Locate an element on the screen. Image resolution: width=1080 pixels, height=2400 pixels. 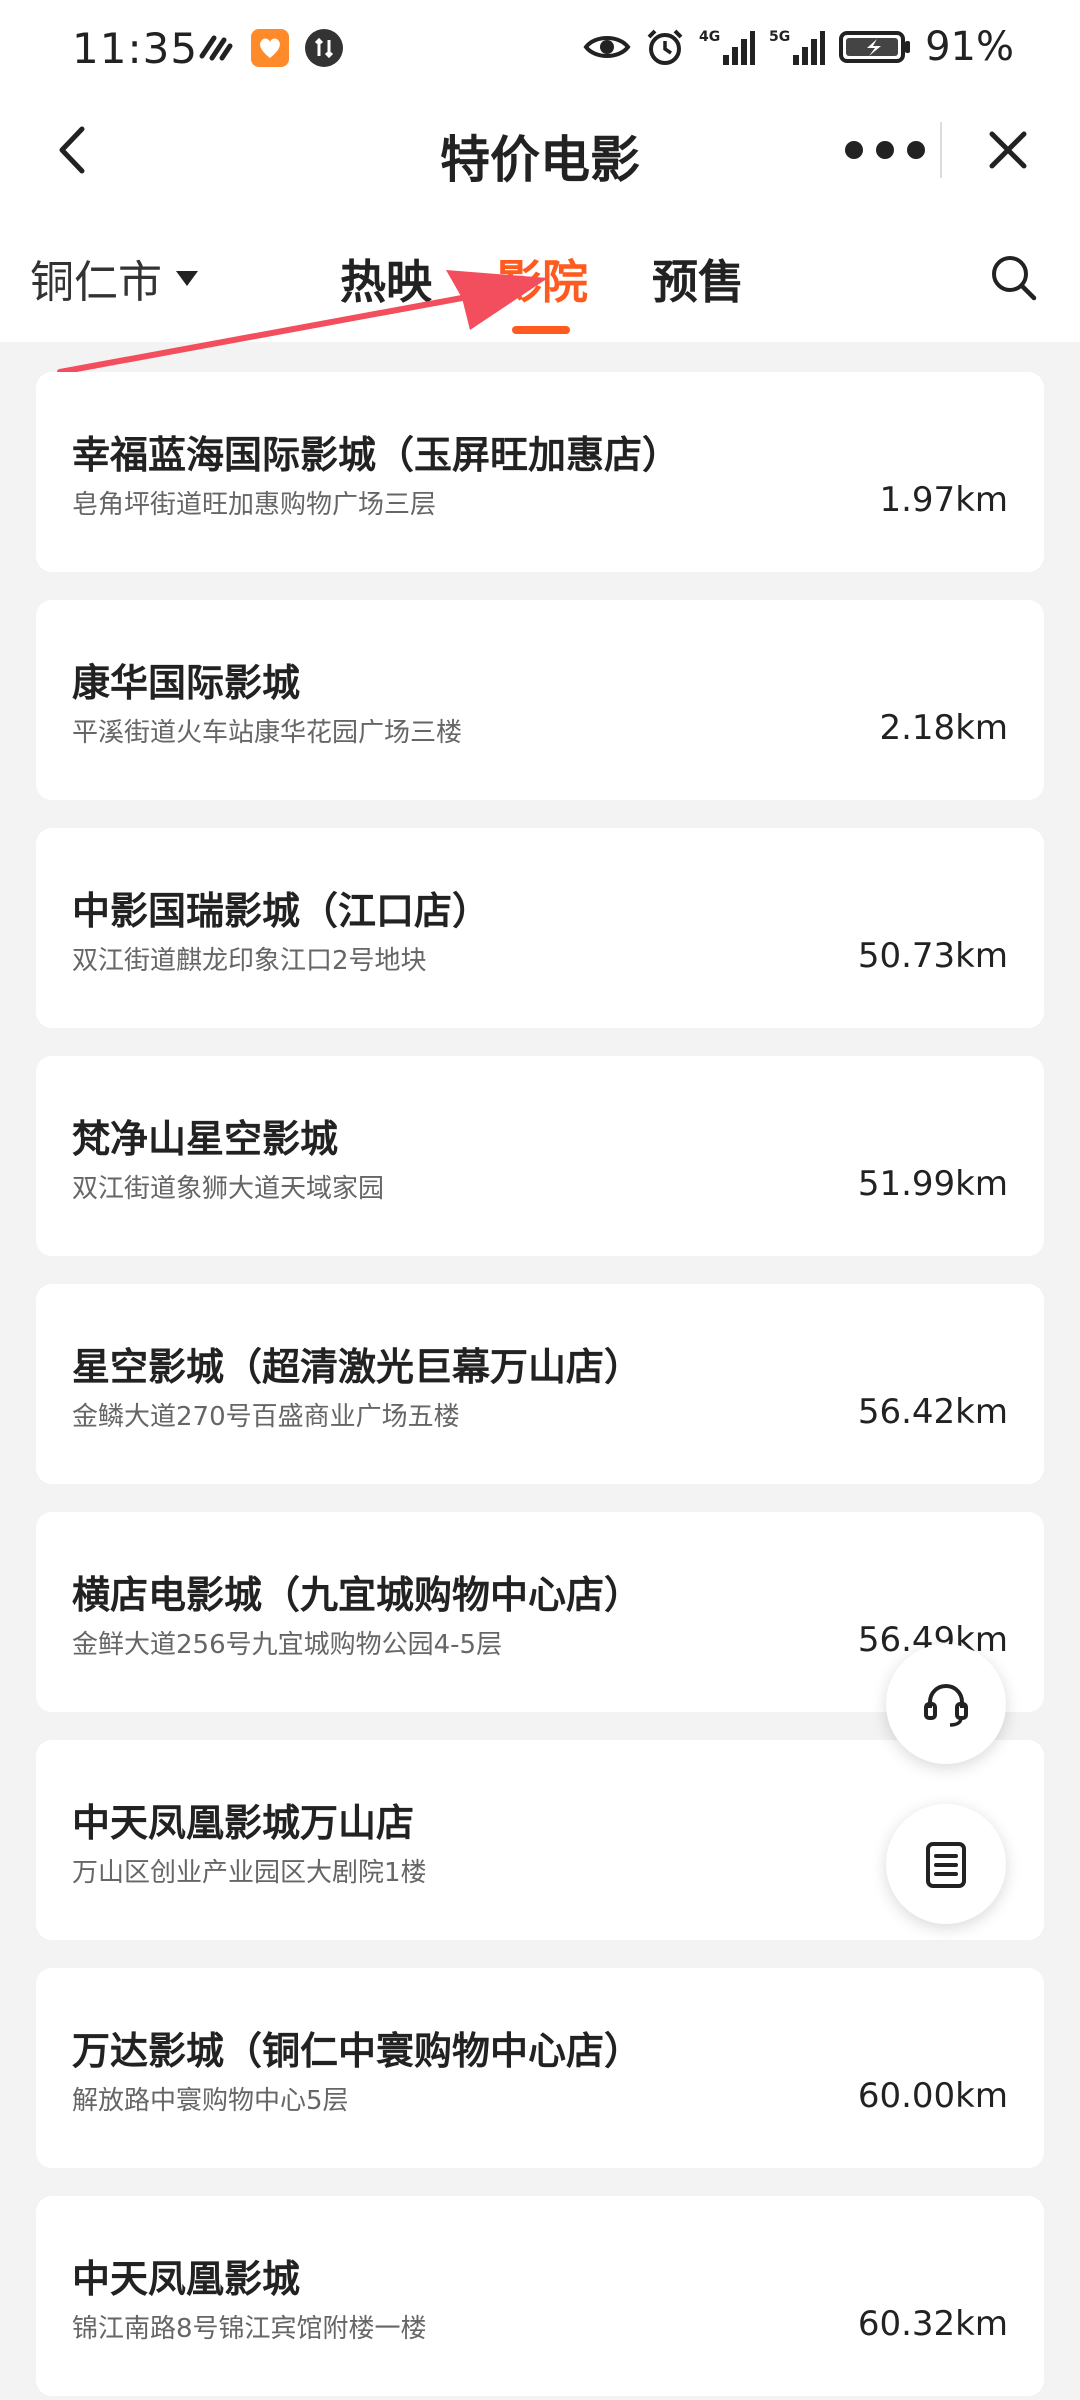
signal-4g-label: 4G is located at coordinates (709, 37).